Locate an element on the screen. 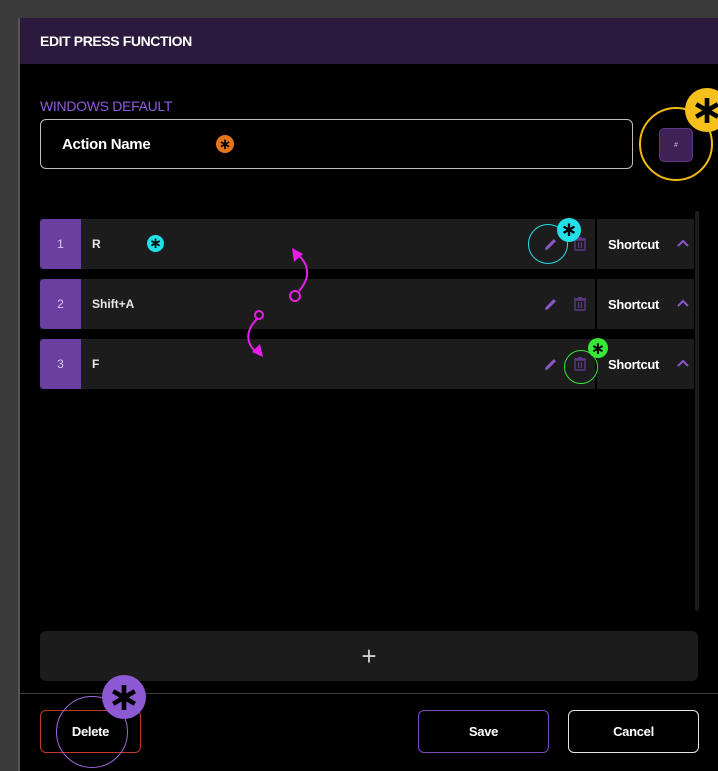 This screenshot has height=771, width=718. annotation-marker-purple: ∗ is located at coordinates (124, 697).